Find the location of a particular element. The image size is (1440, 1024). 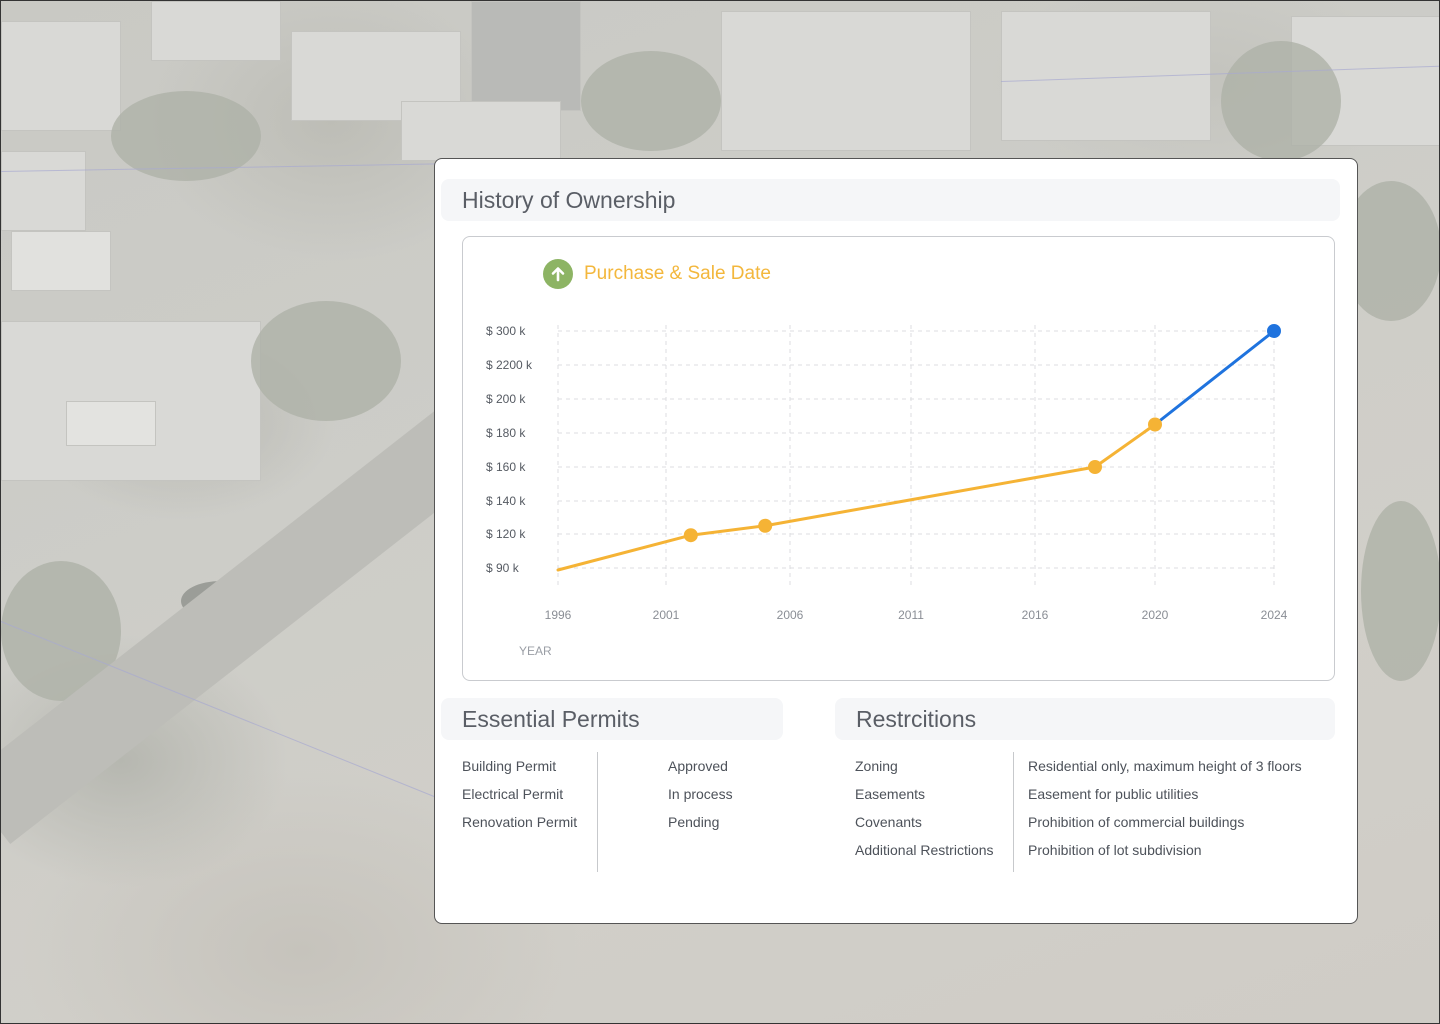

y-tick-label: $ 300 k is located at coordinates (506, 331).